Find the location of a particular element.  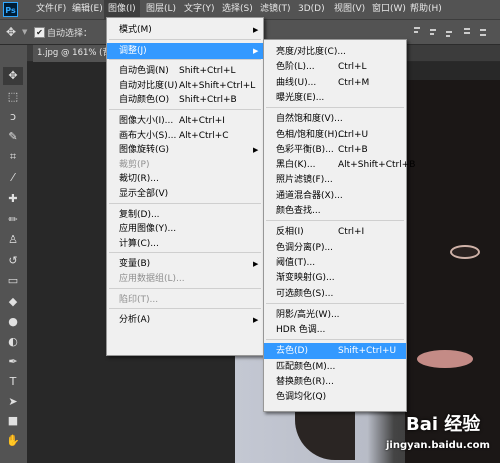

adjust-menu-item: 黑白(K)... Alt+Shift+Ctrl+B is located at coordinates (339, 165).